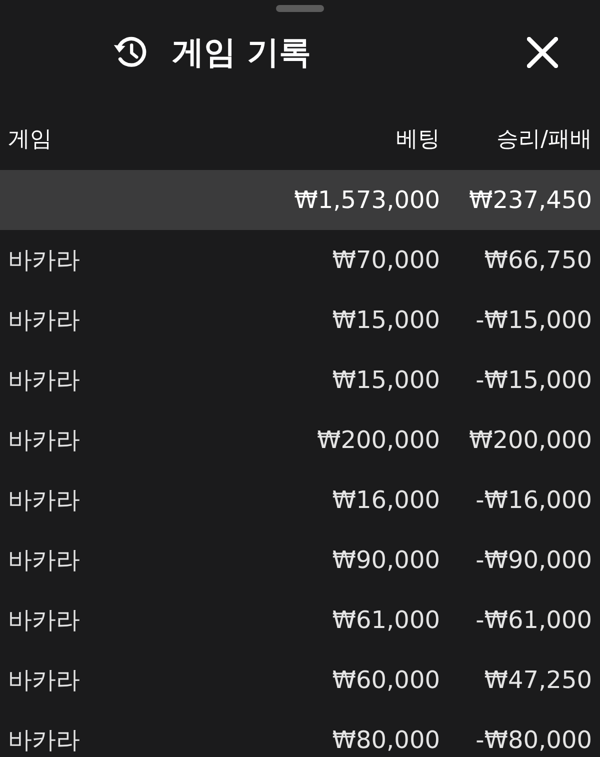 Image resolution: width=600 pixels, height=757 pixels. What do you see at coordinates (242, 52) in the screenshot?
I see `sheet-title: 게임 기록` at bounding box center [242, 52].